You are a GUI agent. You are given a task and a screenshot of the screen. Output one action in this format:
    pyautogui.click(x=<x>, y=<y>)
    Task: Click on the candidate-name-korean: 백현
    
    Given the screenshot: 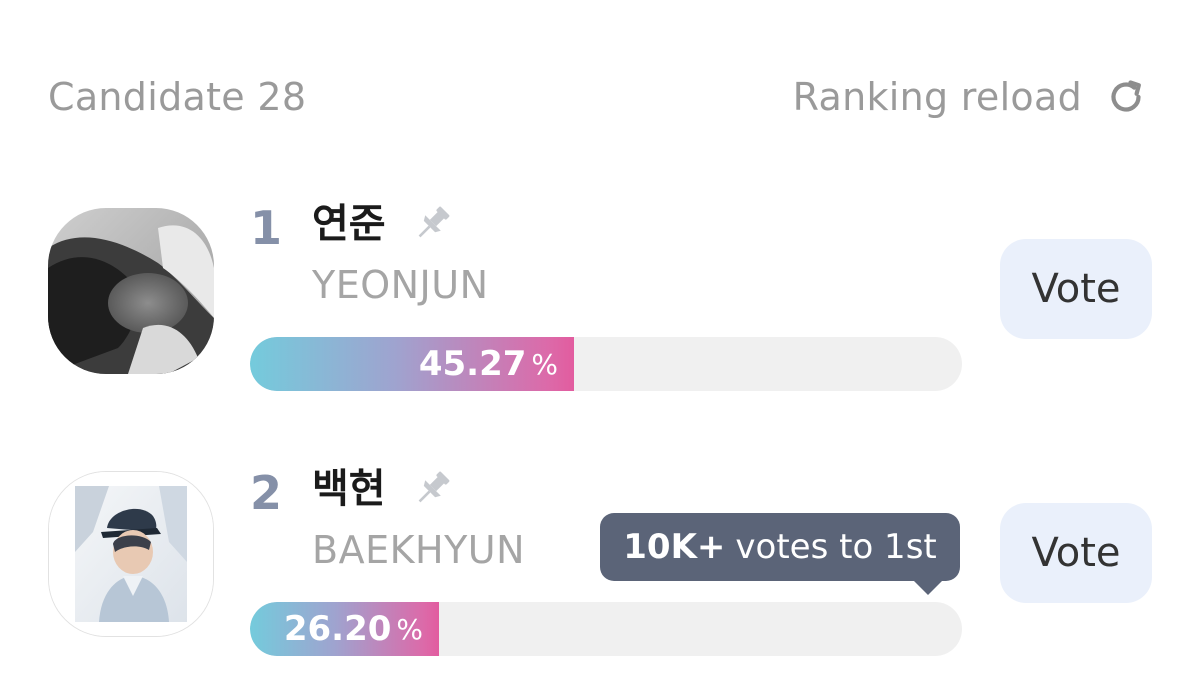 What is the action you would take?
    pyautogui.click(x=349, y=489)
    